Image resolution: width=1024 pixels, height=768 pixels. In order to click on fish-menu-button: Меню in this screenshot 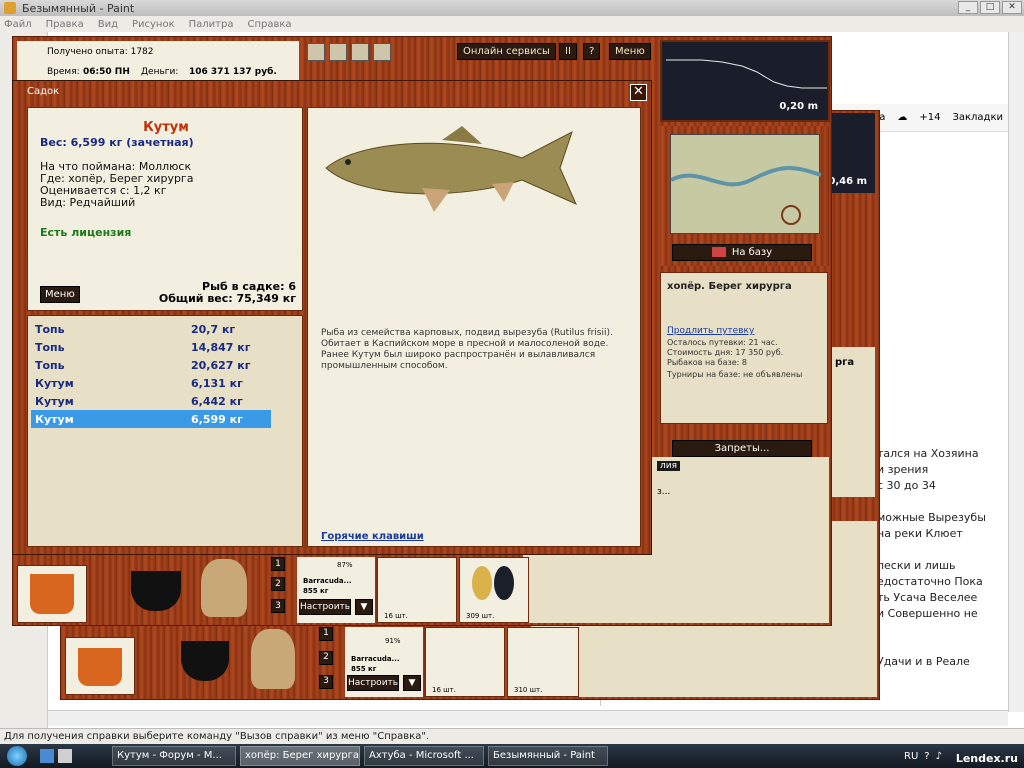, I will do `click(60, 294)`.